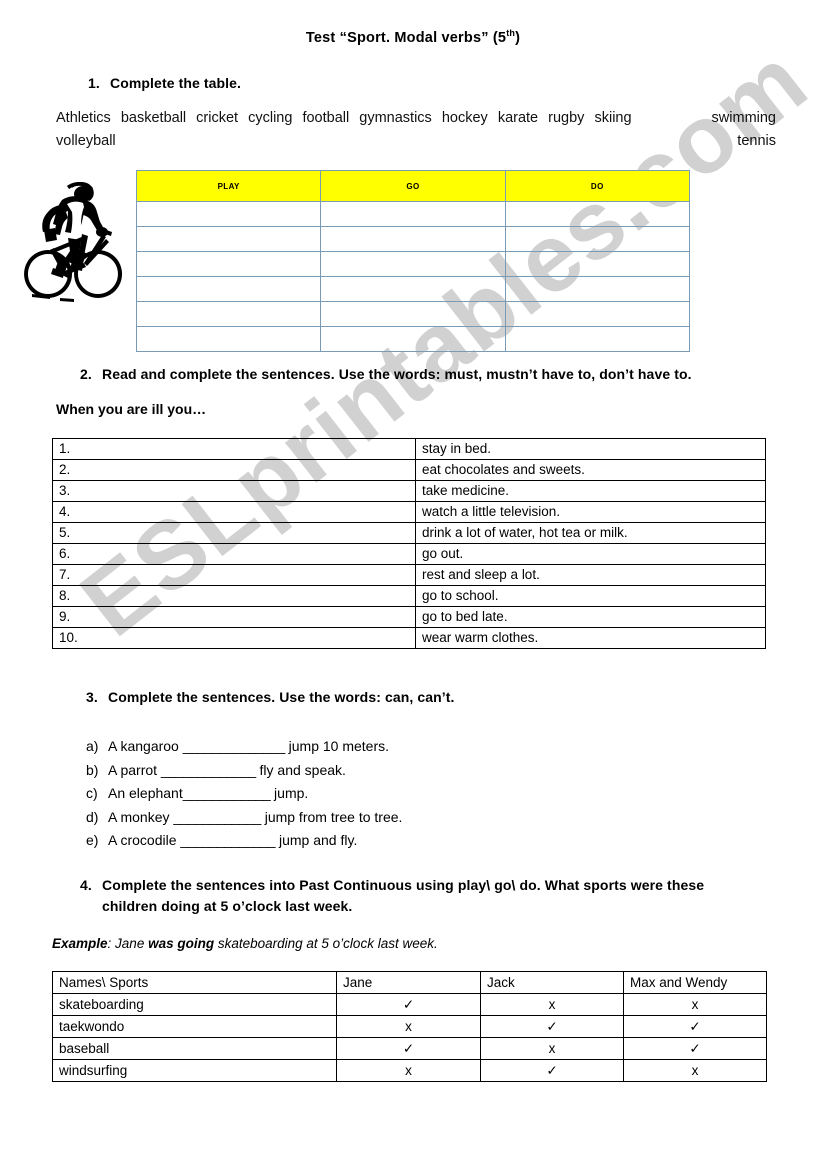 The image size is (826, 1169). Describe the element at coordinates (86, 885) in the screenshot. I see `exercise-4-number: 4.` at that location.